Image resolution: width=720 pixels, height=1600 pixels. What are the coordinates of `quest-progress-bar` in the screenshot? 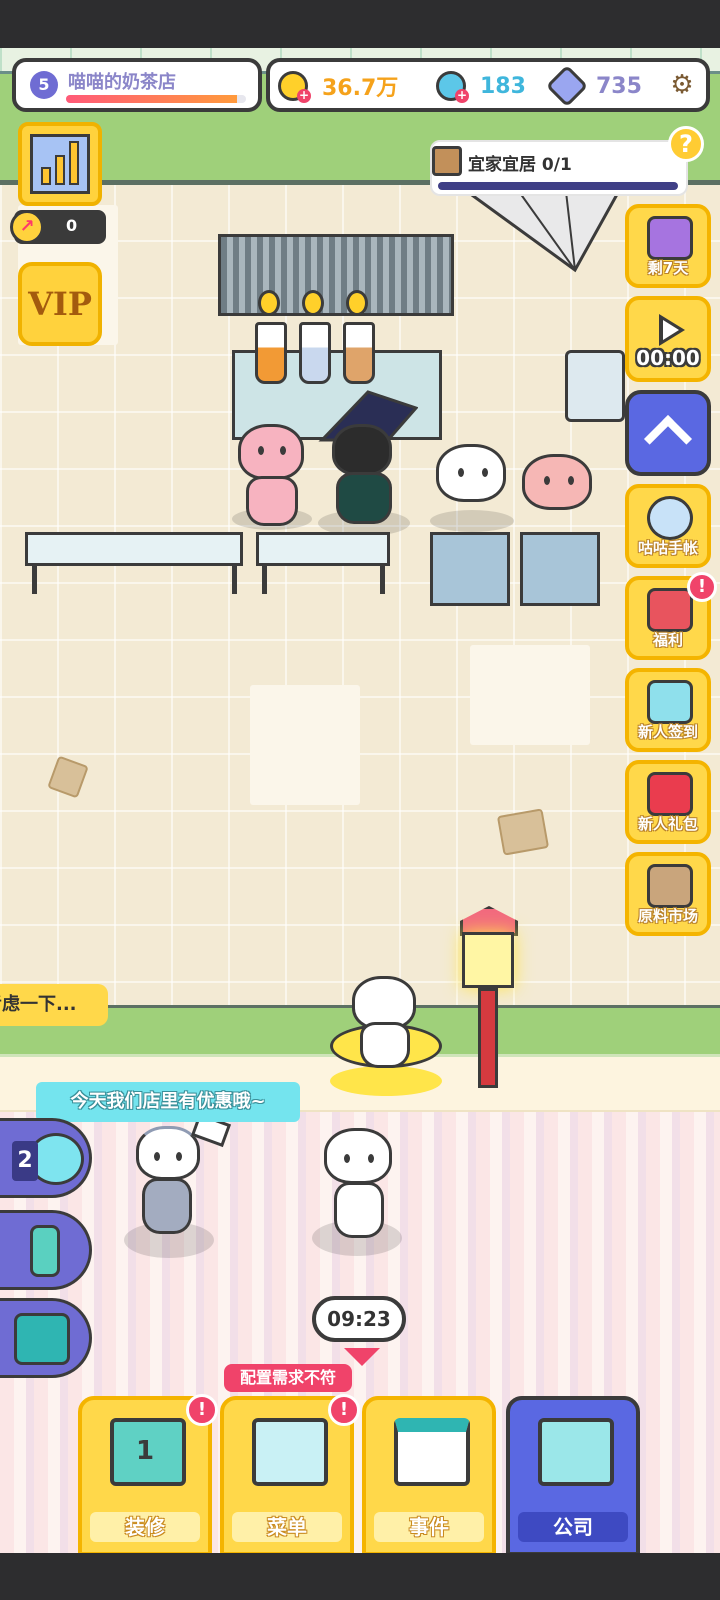 It's located at (558, 186).